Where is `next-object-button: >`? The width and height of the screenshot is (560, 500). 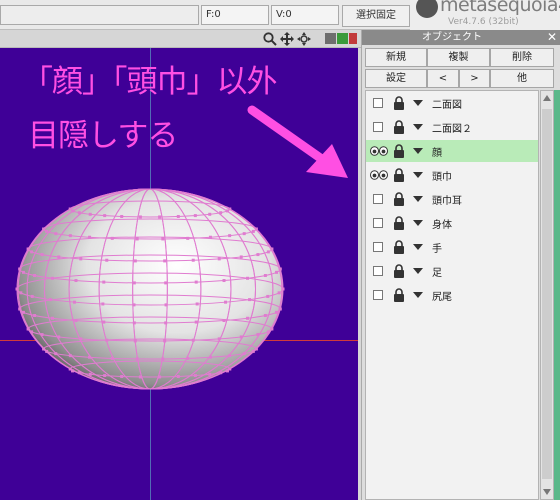
next-object-button: > is located at coordinates (474, 78).